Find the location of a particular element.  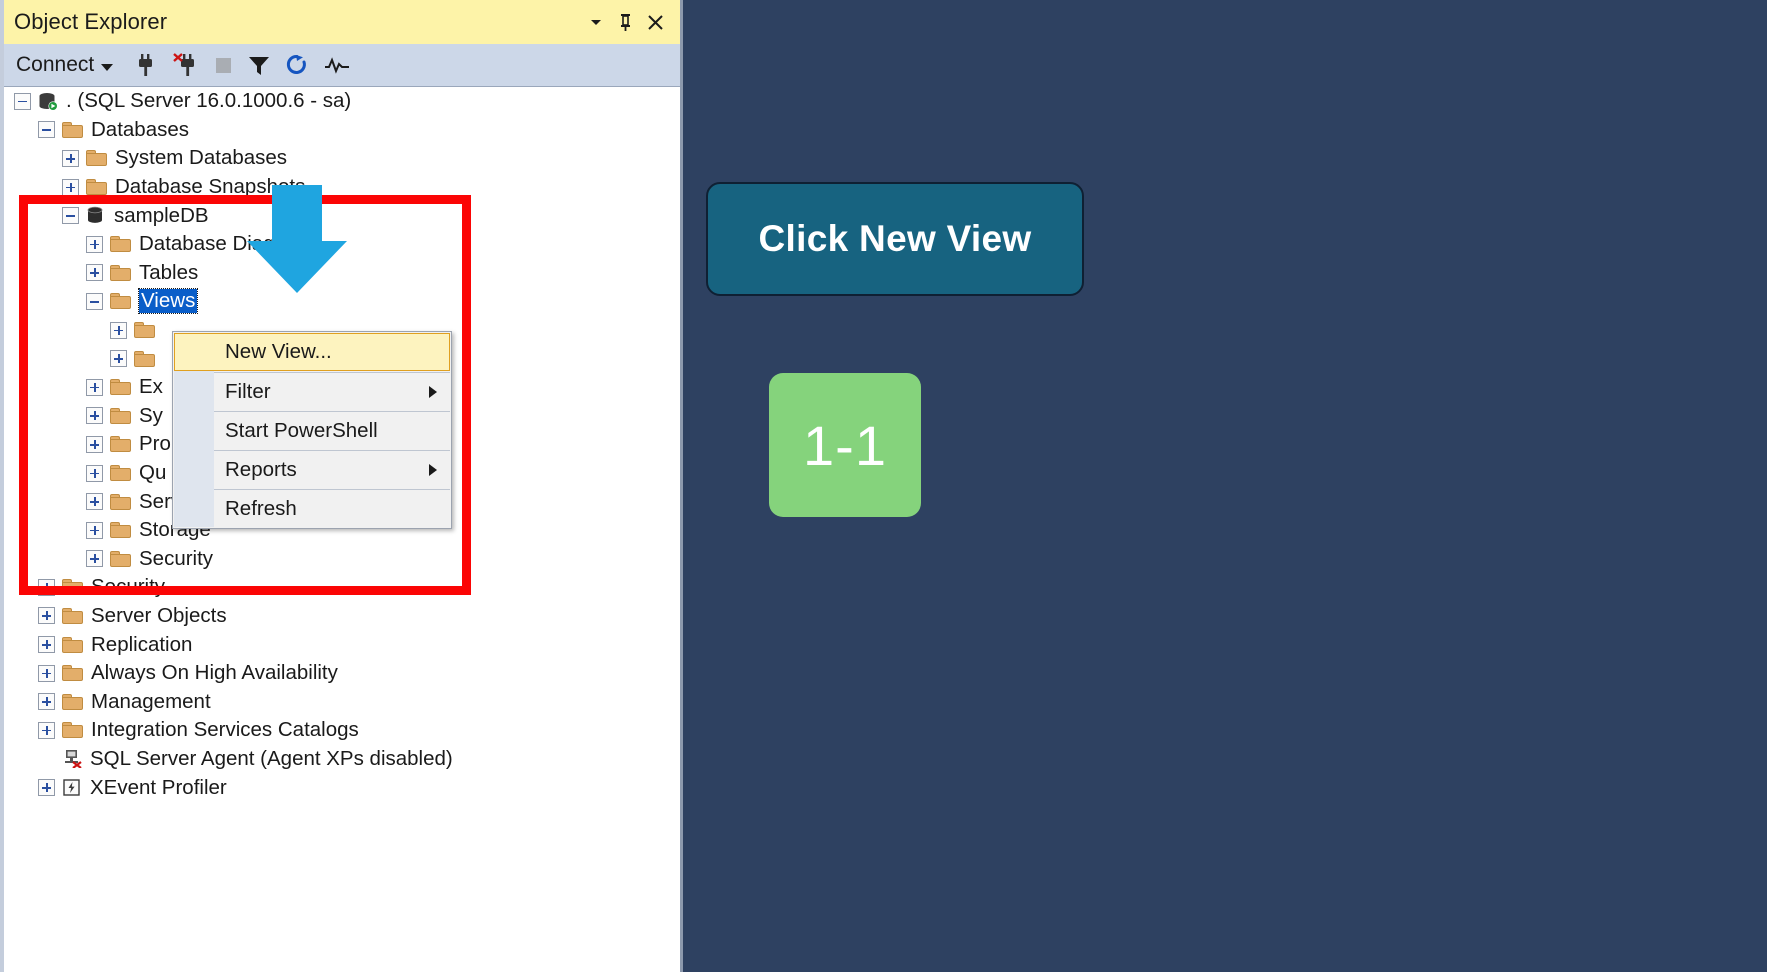

tree-node-system-databases: System Databases is located at coordinates (342, 158).